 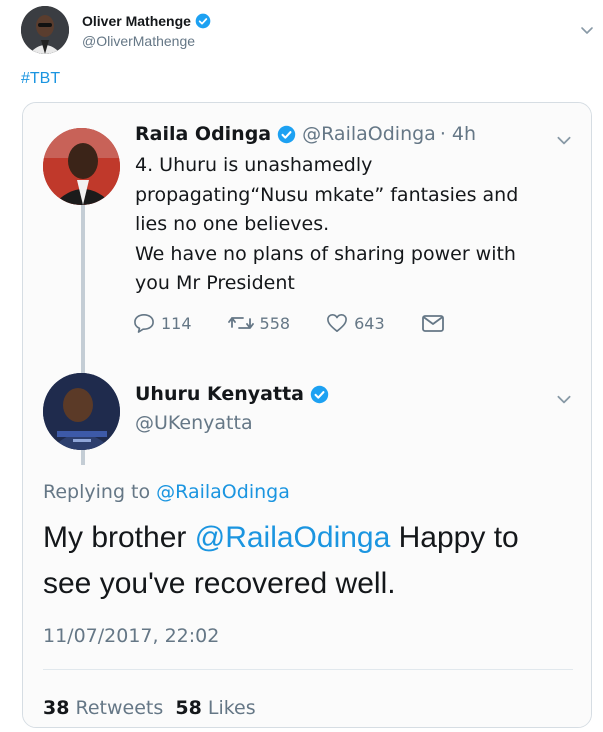 What do you see at coordinates (119, 708) in the screenshot?
I see `retweets-label: Retweets` at bounding box center [119, 708].